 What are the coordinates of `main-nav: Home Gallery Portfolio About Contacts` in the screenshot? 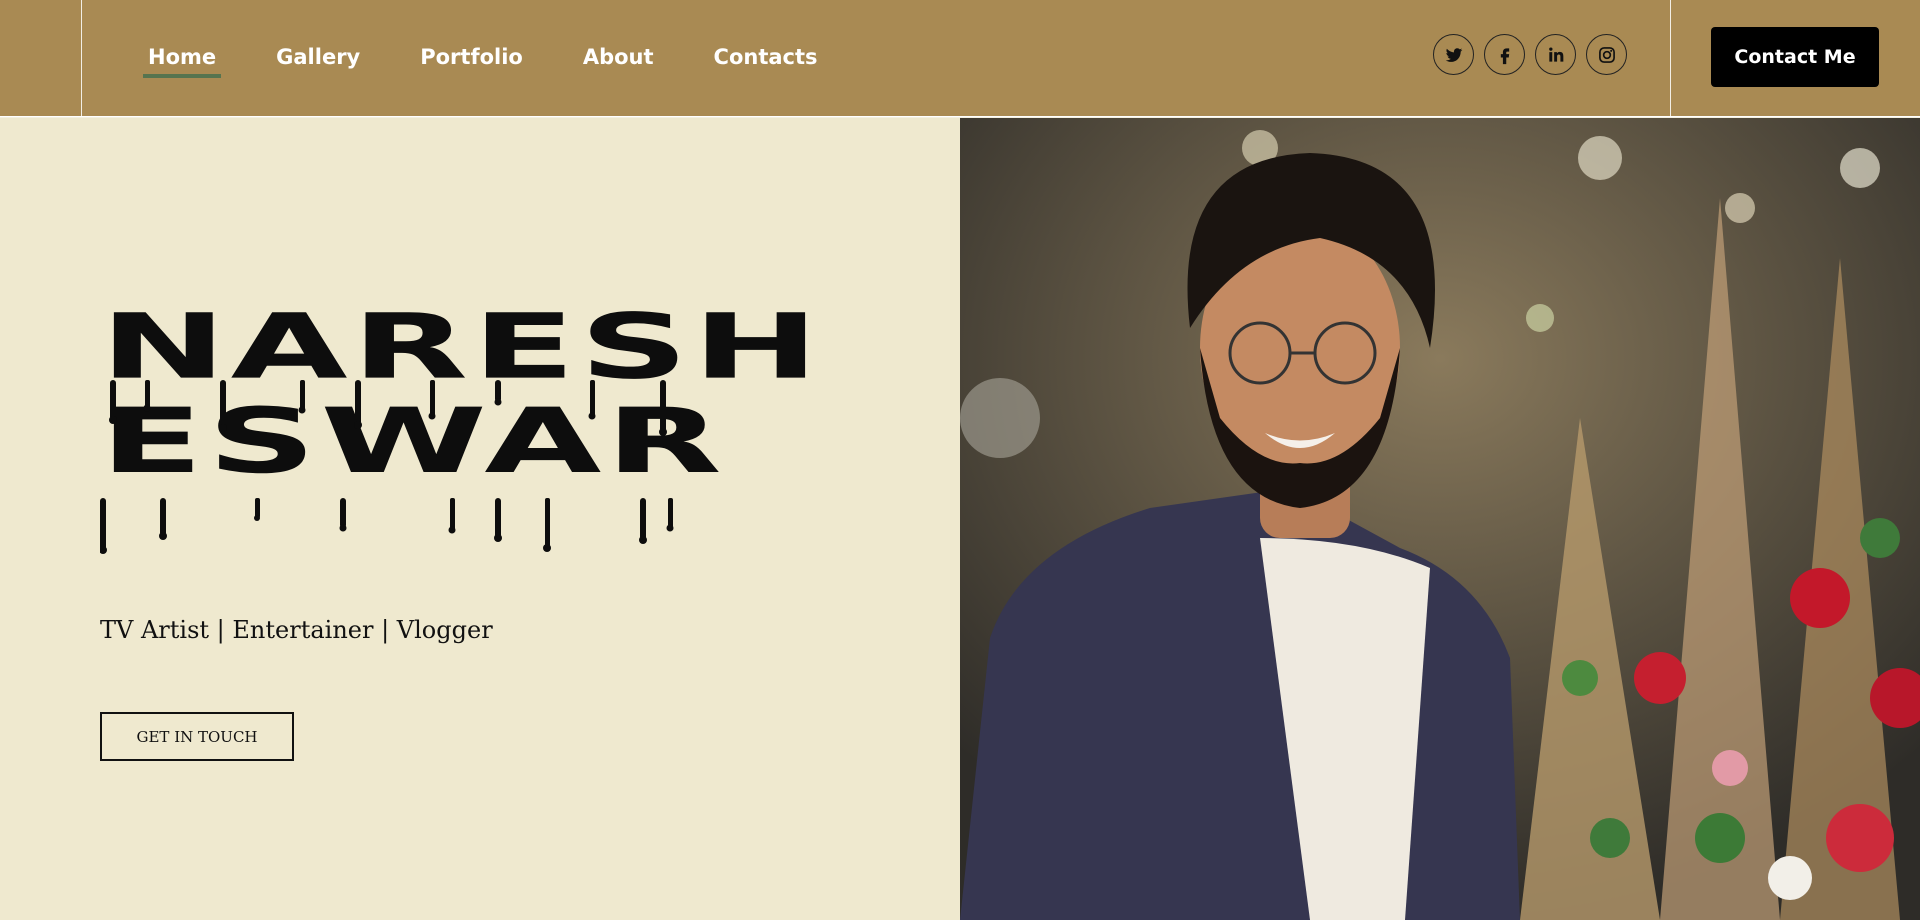 It's located at (510, 58).